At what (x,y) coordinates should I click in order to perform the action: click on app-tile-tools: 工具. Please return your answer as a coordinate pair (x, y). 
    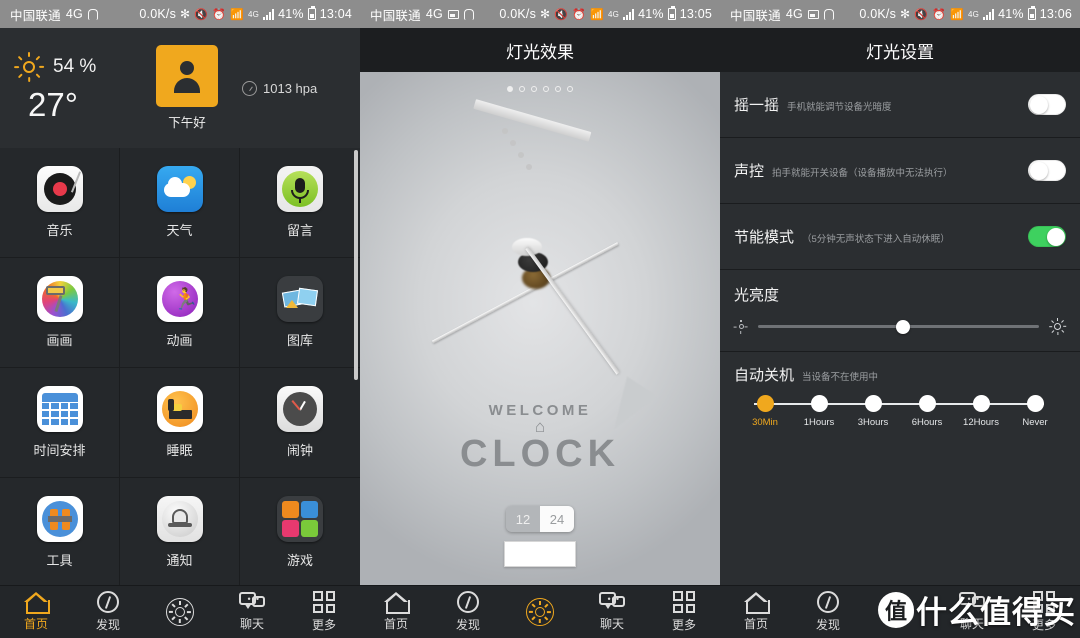
    Looking at the image, I should click on (60, 533).